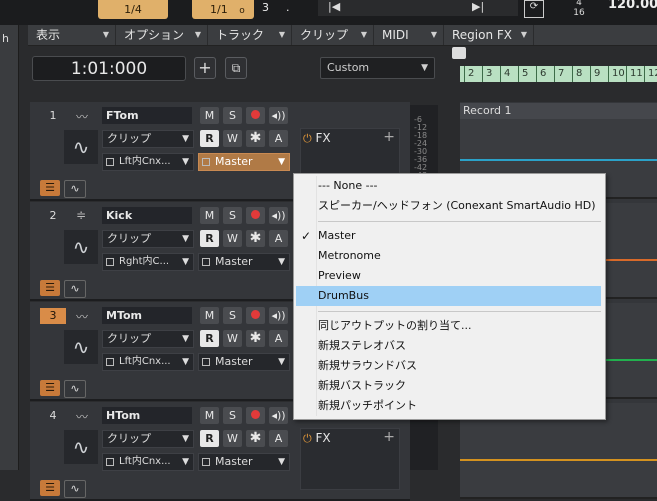  Describe the element at coordinates (536, 74) in the screenshot. I see `ruler-tick` at that location.